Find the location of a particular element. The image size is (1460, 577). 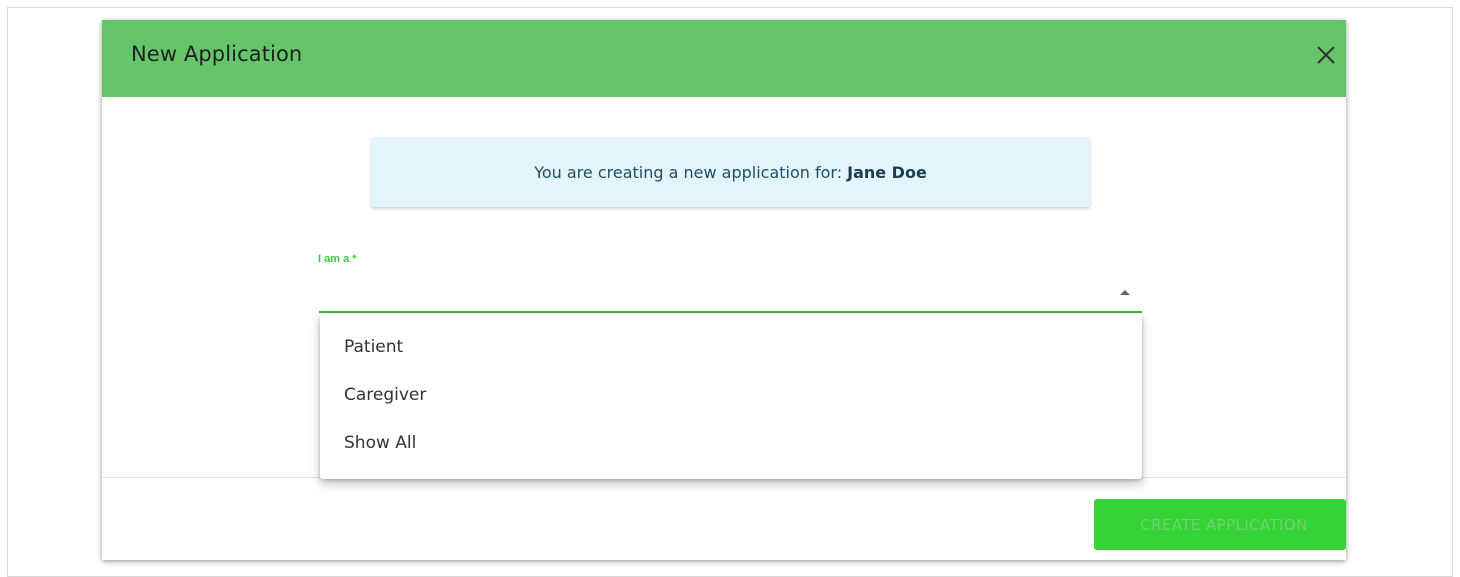

menu-item-show-all: Show All is located at coordinates (731, 443).